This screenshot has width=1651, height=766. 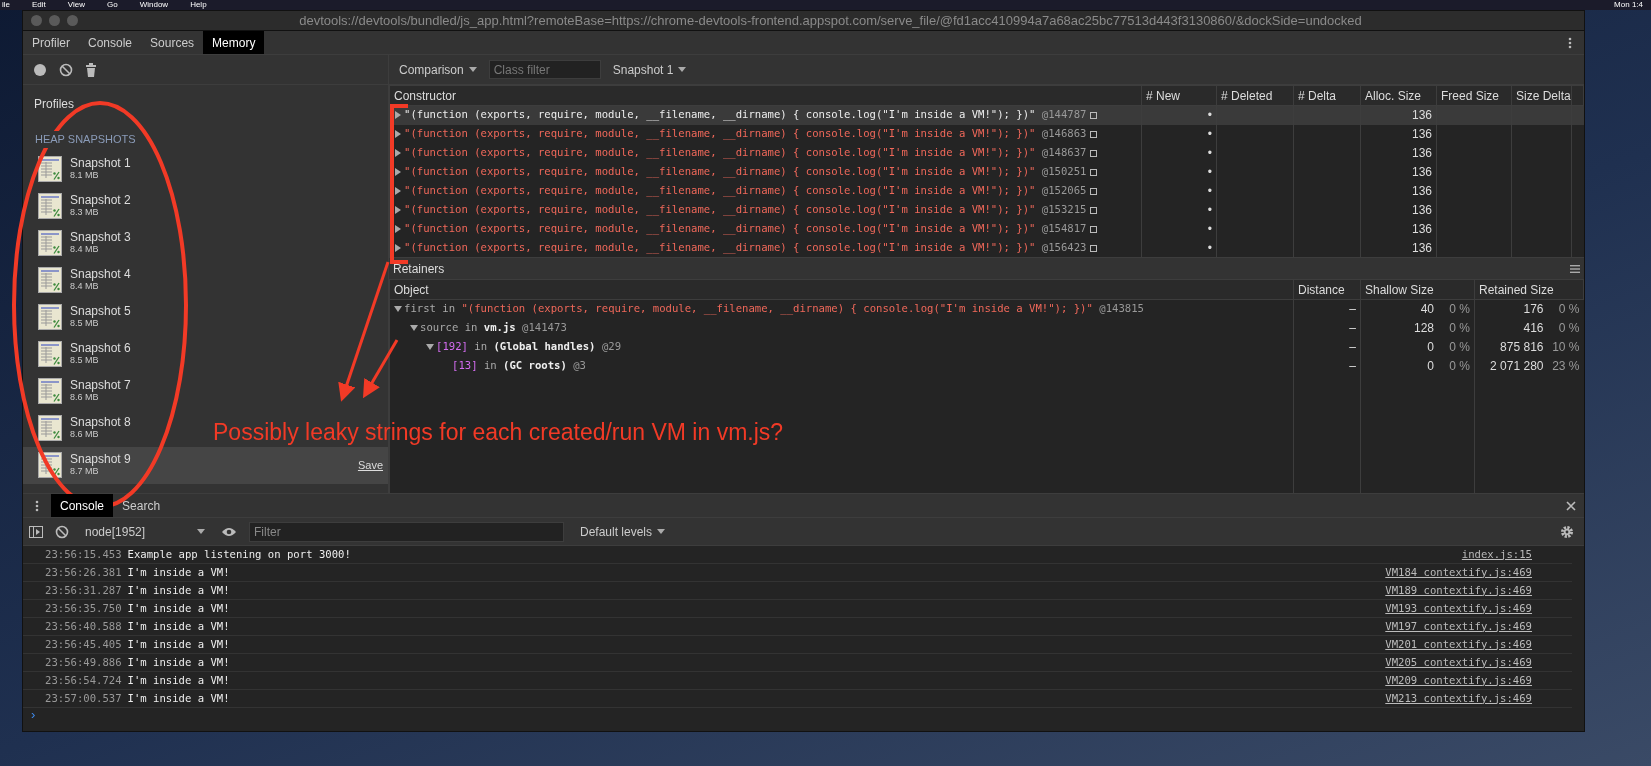 What do you see at coordinates (1327, 289) in the screenshot?
I see `column-header: Distance` at bounding box center [1327, 289].